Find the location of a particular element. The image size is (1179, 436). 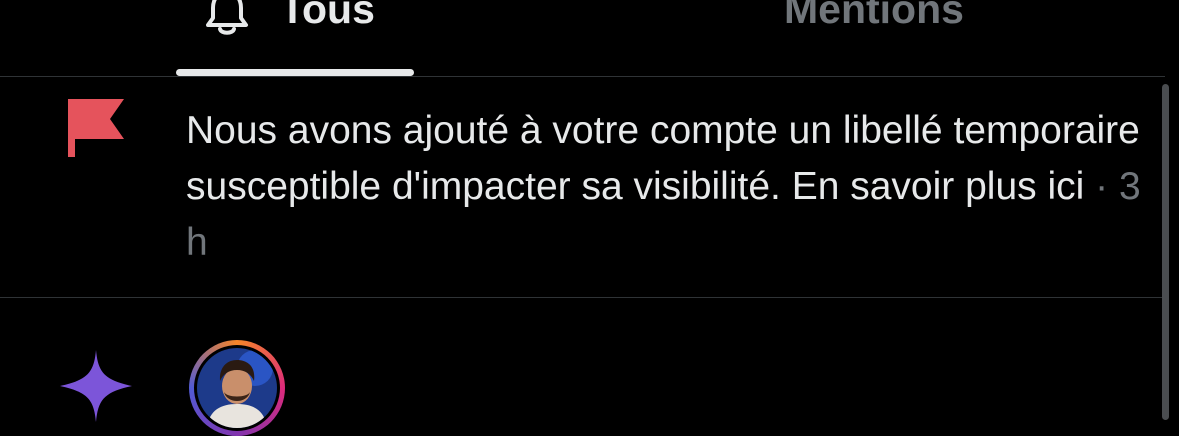

sparkle-icon is located at coordinates (96, 386).